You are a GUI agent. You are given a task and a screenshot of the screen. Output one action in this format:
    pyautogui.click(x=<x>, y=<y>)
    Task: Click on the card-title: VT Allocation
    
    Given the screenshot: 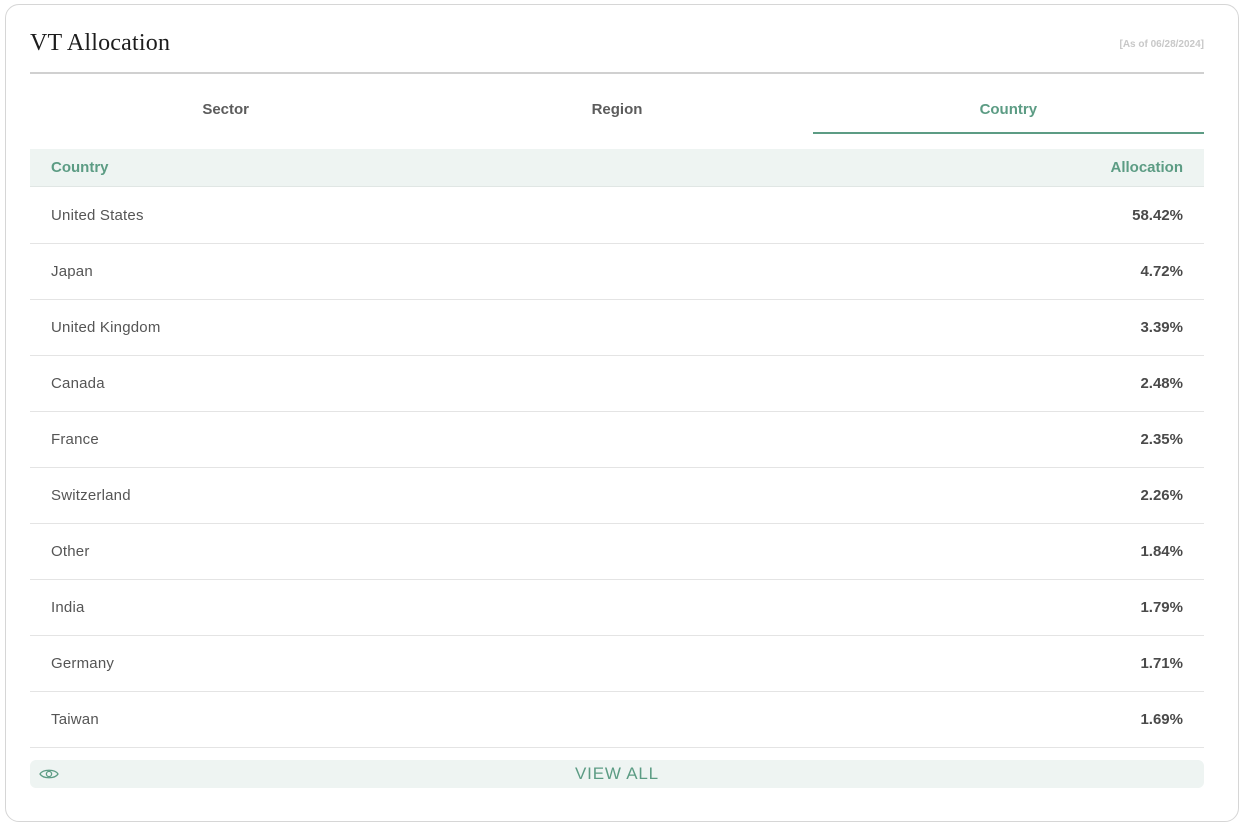 What is the action you would take?
    pyautogui.click(x=100, y=43)
    